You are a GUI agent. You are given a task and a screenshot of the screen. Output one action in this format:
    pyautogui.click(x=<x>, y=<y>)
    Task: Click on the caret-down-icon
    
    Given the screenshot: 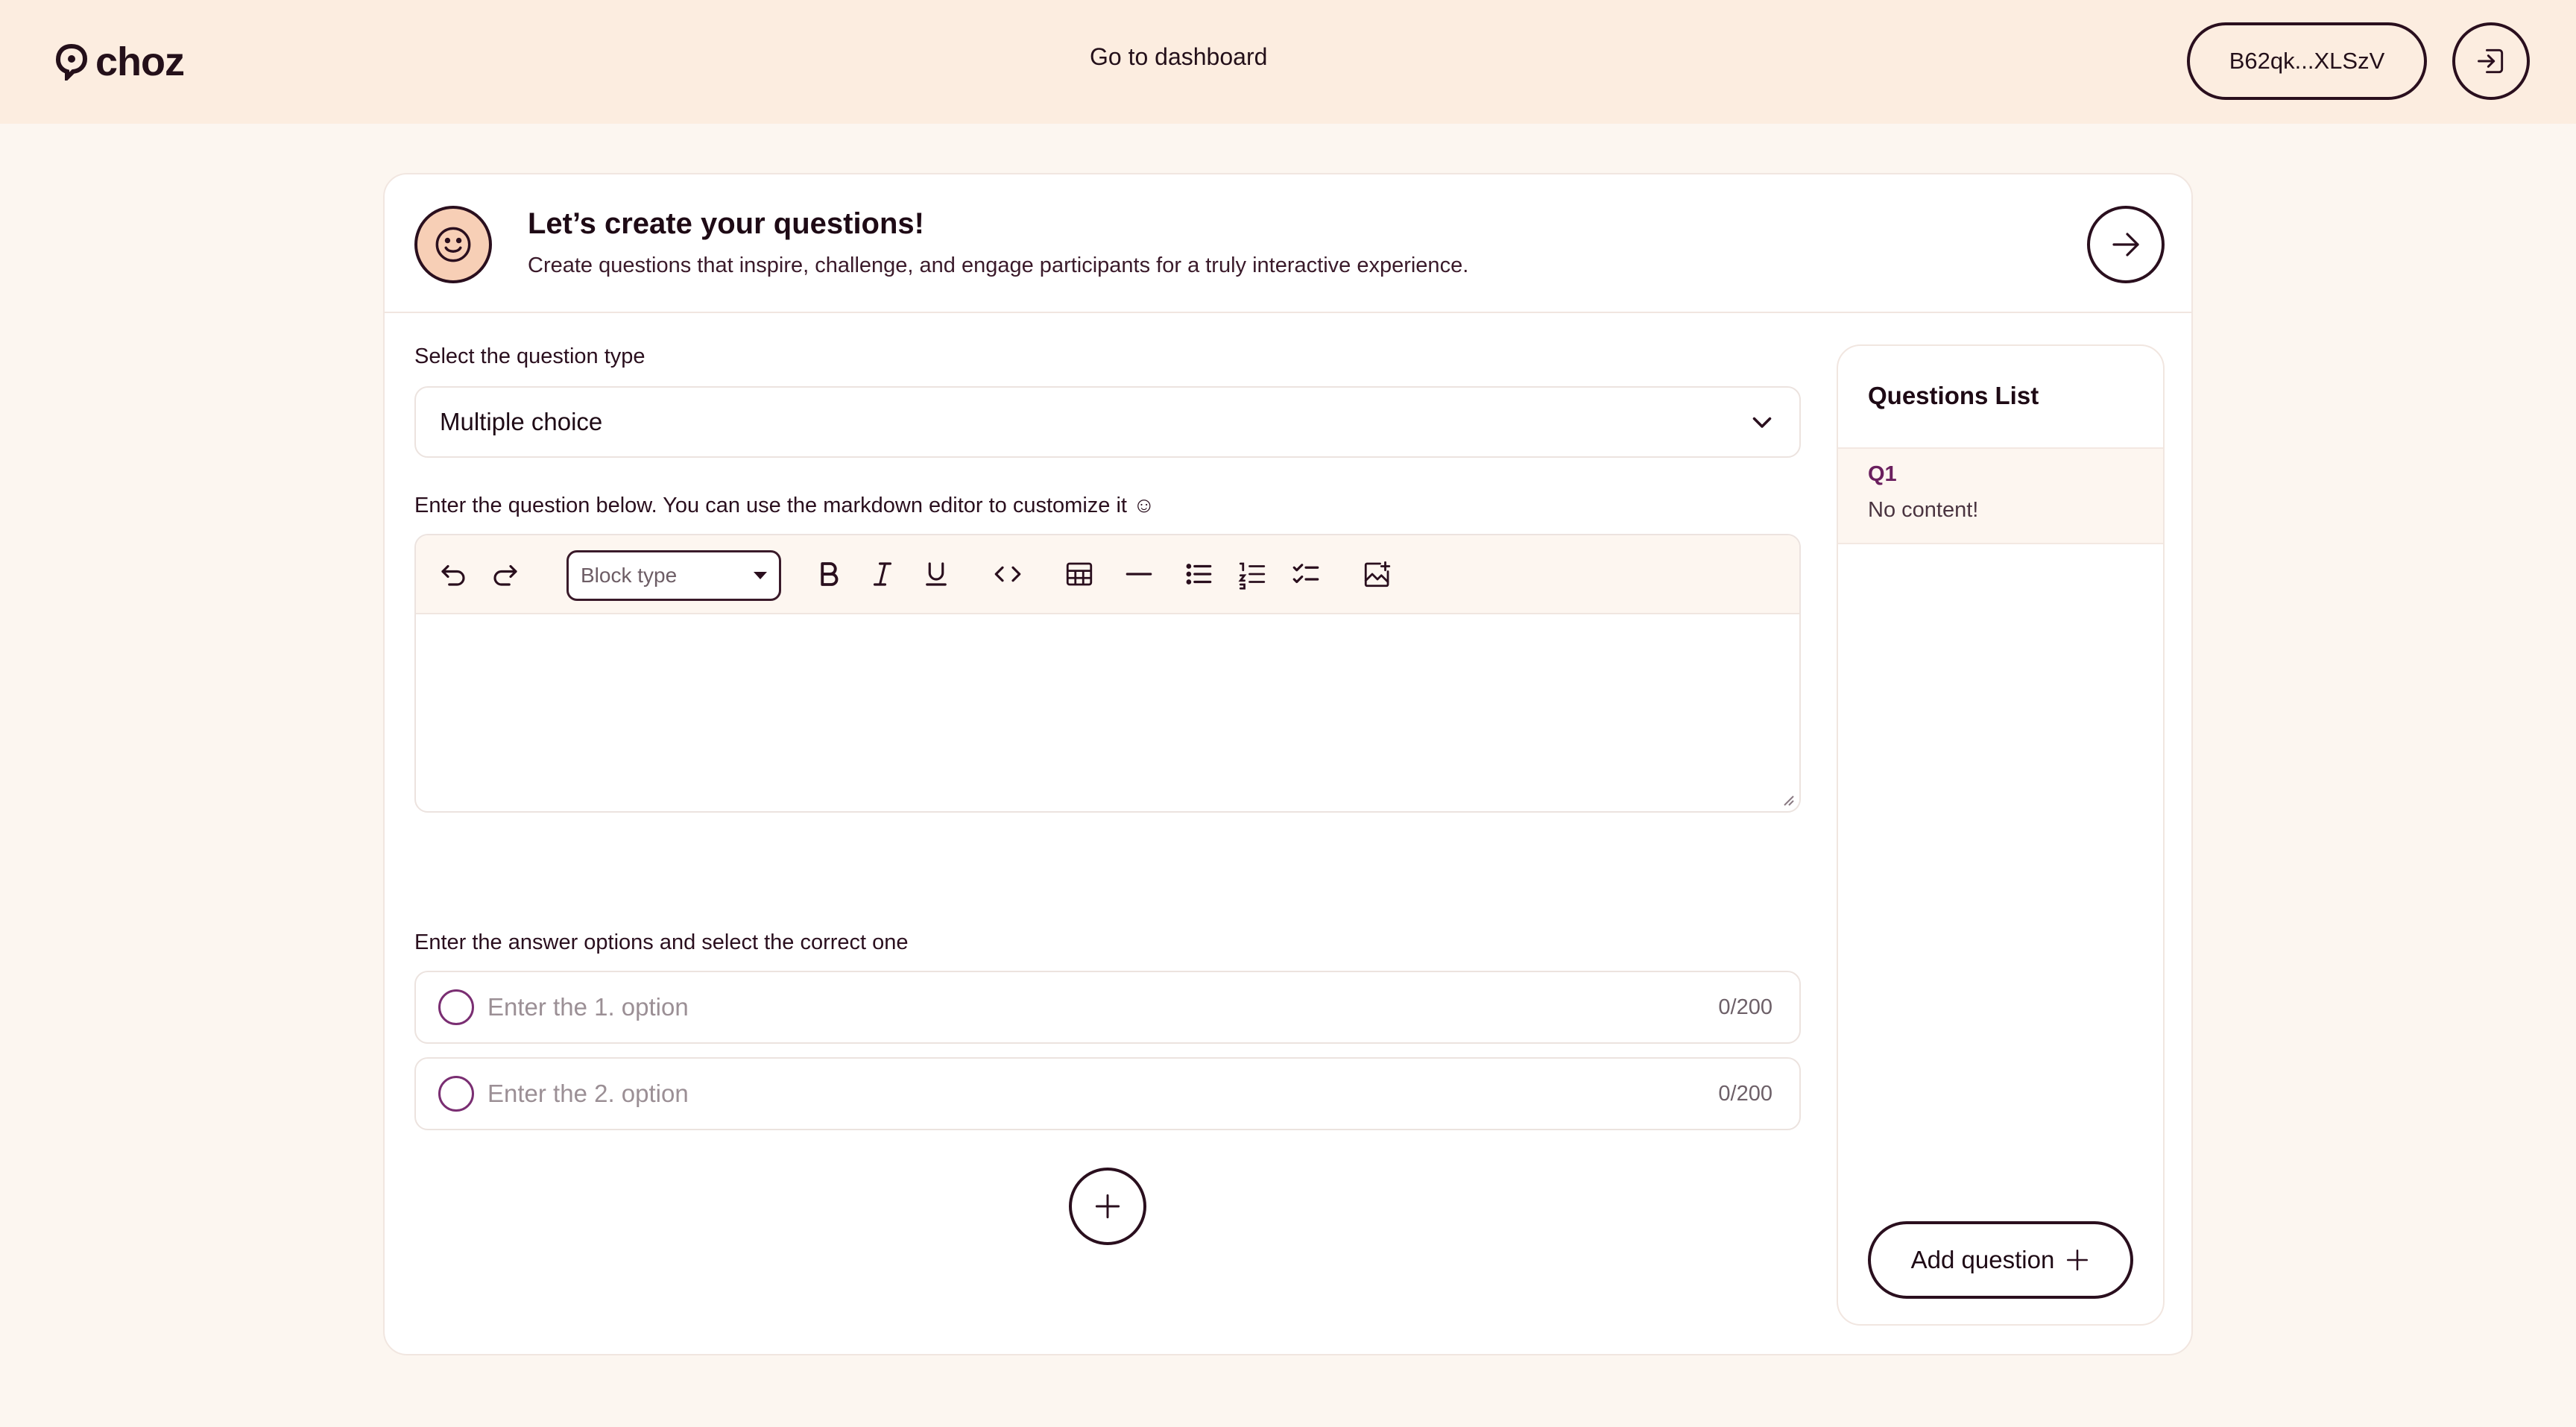 What is the action you would take?
    pyautogui.click(x=760, y=576)
    